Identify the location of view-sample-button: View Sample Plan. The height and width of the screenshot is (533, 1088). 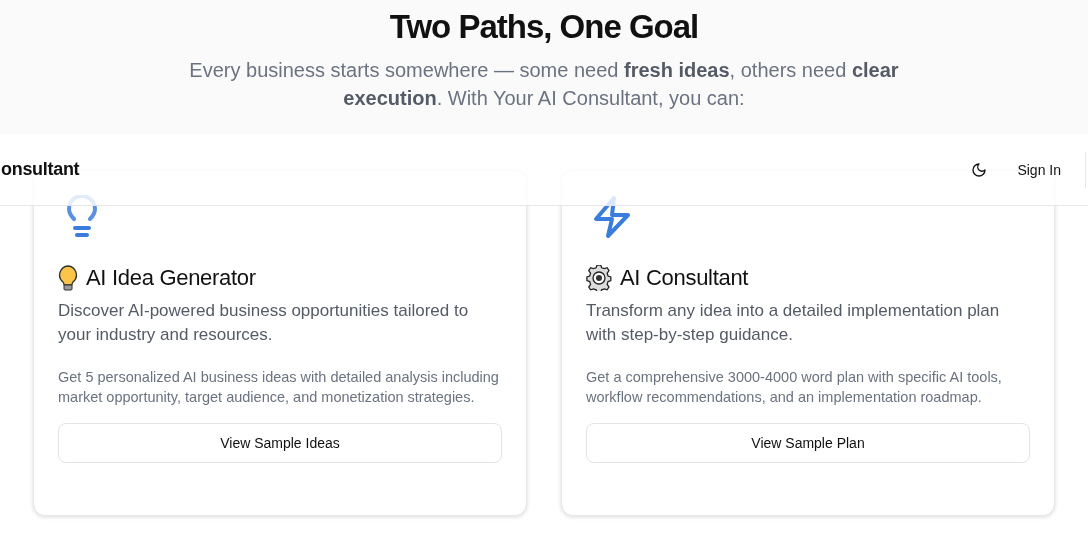
(808, 443).